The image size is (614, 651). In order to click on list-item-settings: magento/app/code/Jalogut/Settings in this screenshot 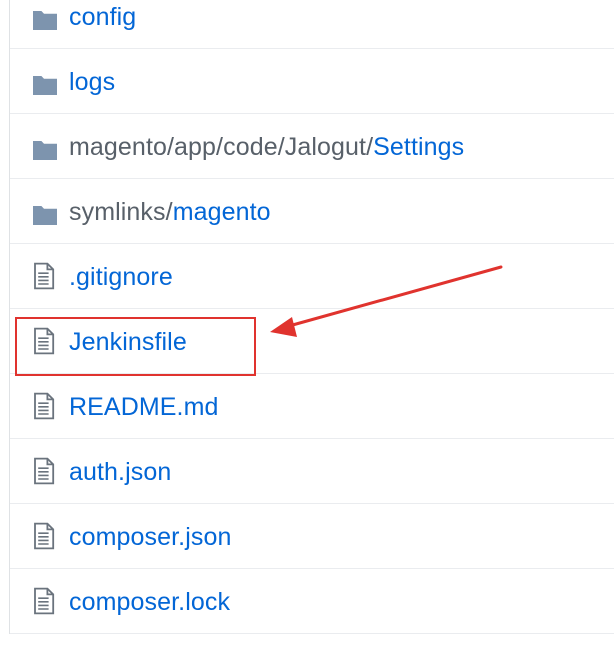, I will do `click(312, 146)`.